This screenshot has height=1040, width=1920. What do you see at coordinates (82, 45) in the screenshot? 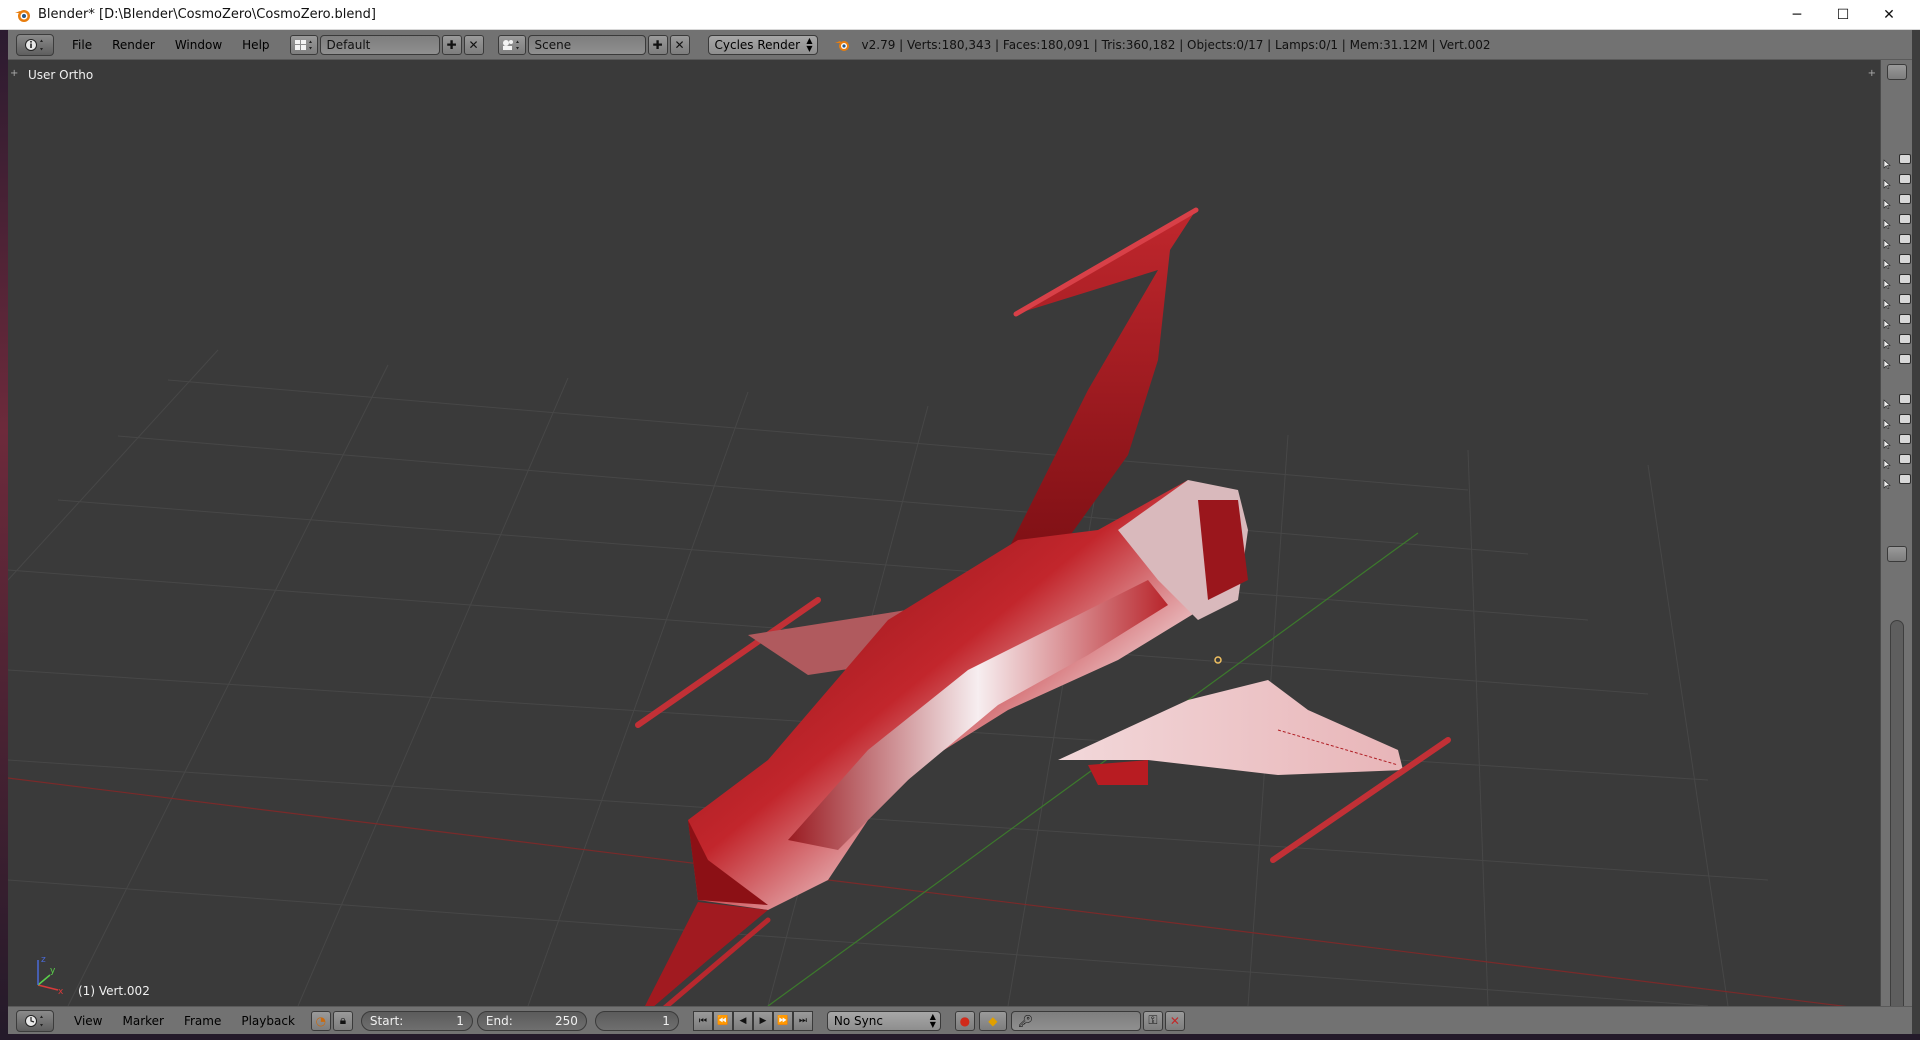
I see `menu-file: File` at bounding box center [82, 45].